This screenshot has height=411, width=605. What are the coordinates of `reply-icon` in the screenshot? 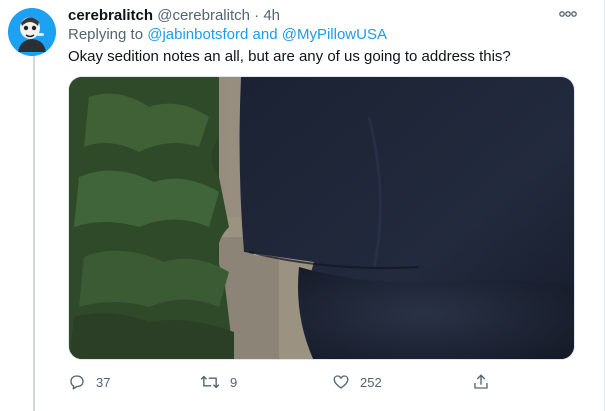 It's located at (77, 382).